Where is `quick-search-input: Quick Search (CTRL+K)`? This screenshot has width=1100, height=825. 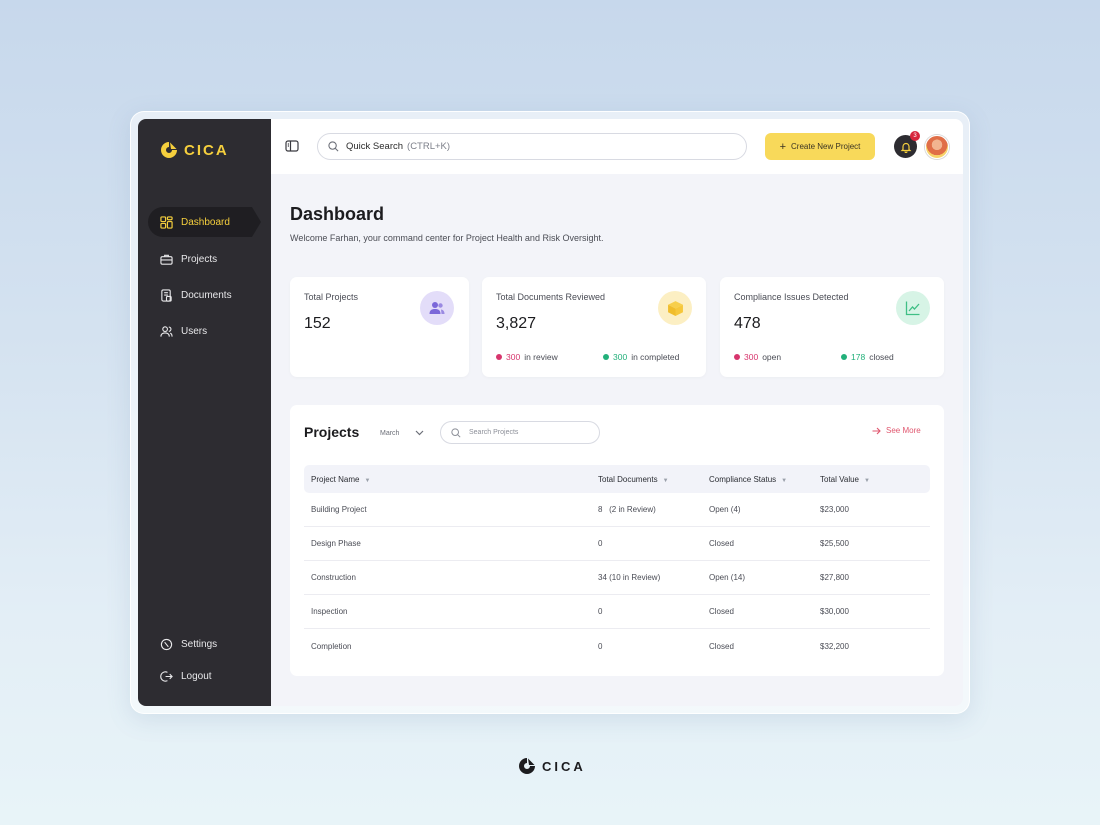
quick-search-input: Quick Search (CTRL+K) is located at coordinates (532, 146).